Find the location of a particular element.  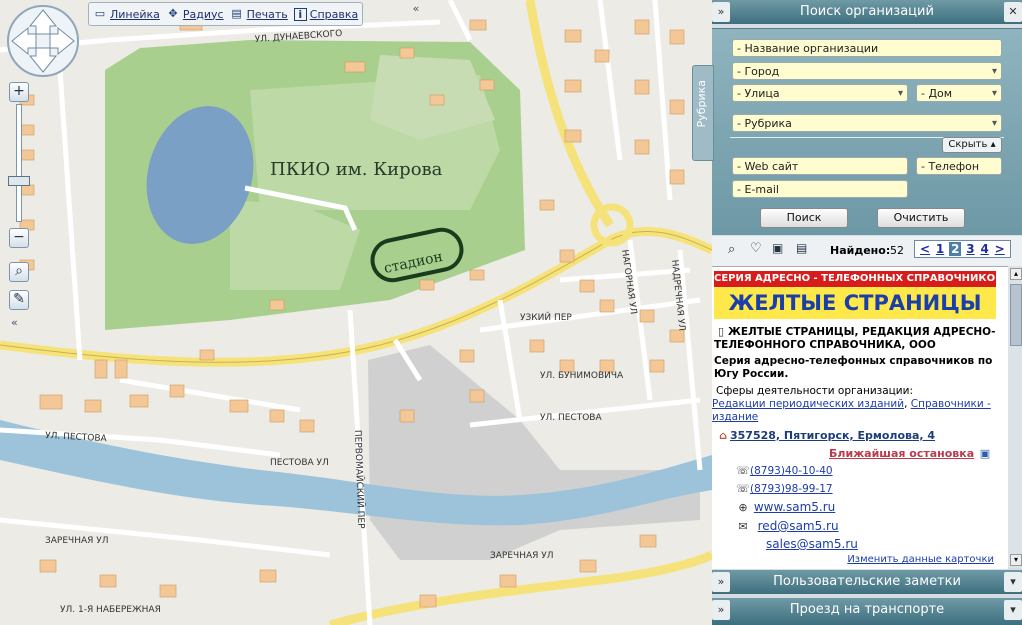

rubrika-tab: Рубрика is located at coordinates (703, 113).